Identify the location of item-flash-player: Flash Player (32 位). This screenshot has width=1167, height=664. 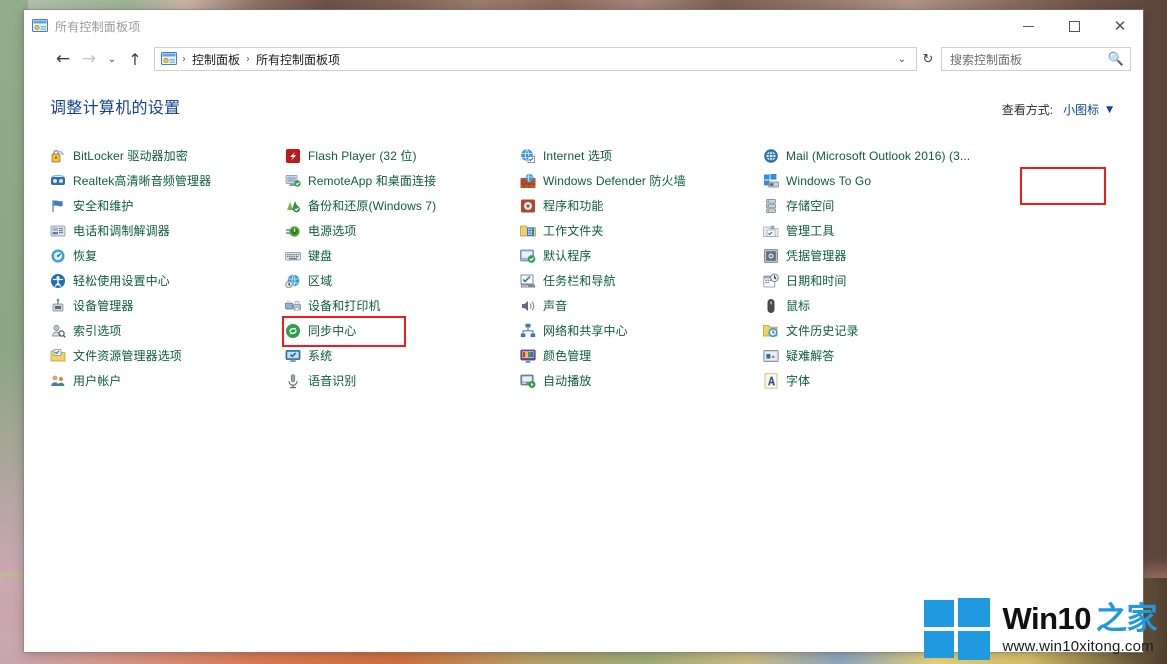
(402, 155).